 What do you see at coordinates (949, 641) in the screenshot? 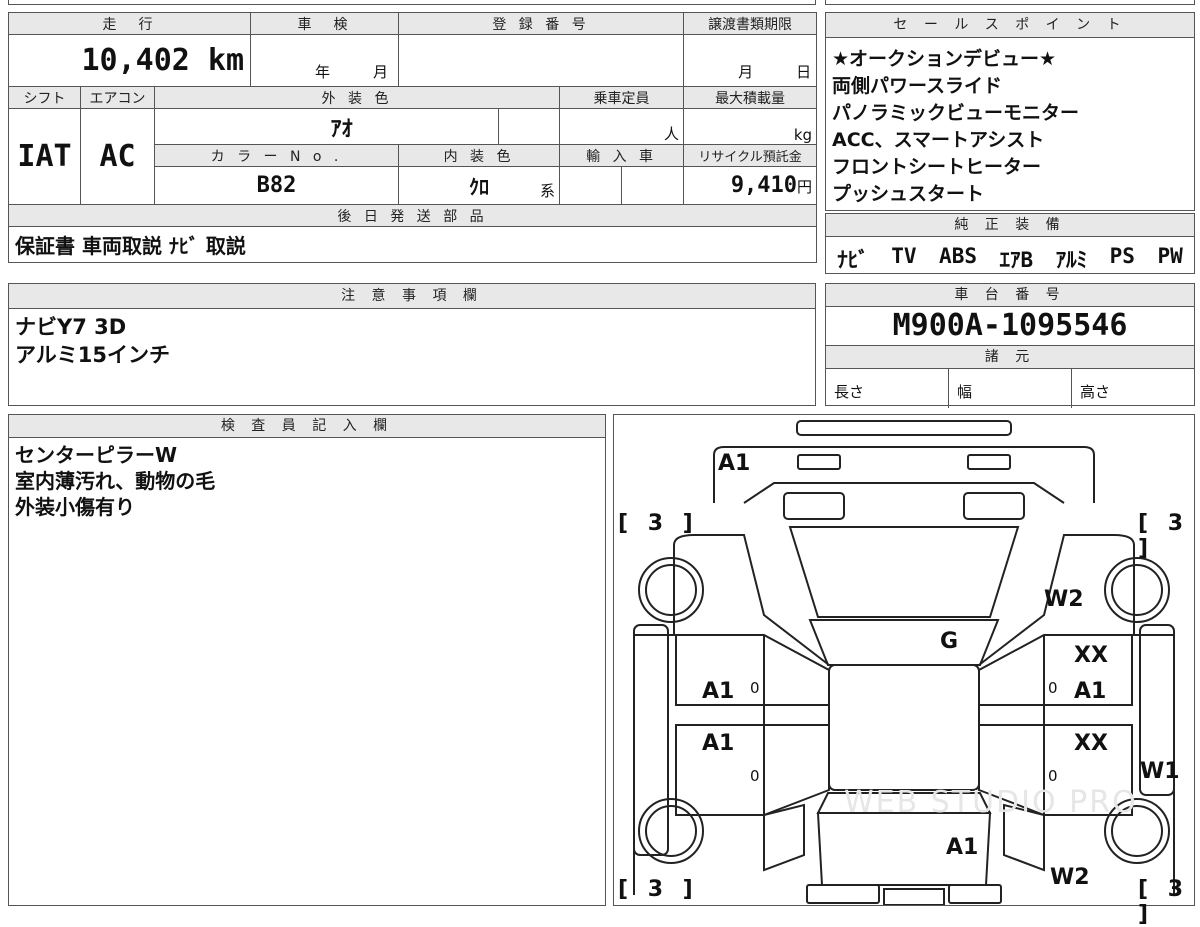
I see `mark-windshield: G` at bounding box center [949, 641].